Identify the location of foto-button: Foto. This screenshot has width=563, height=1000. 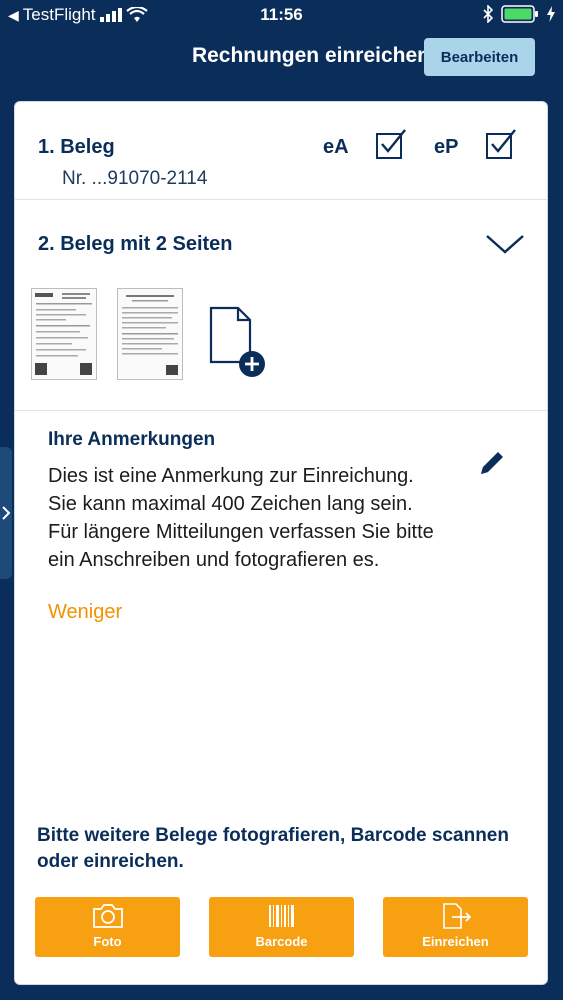
(107, 927).